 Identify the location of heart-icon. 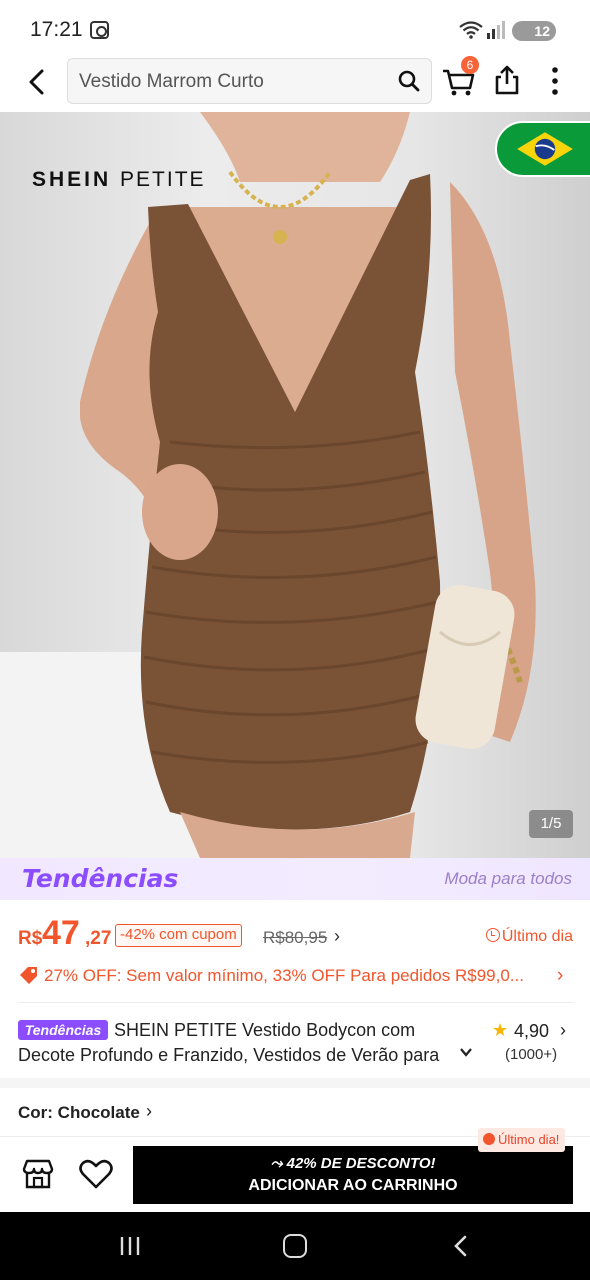
(96, 1174).